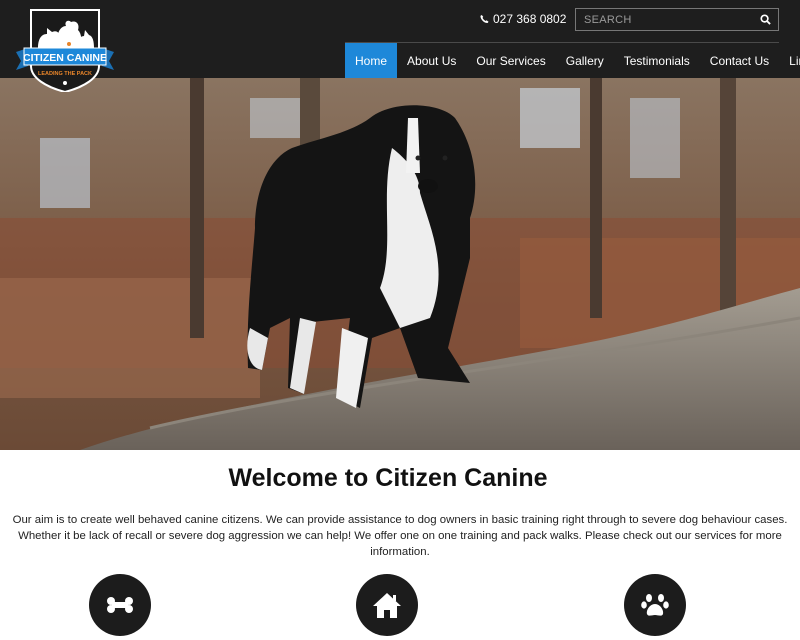 This screenshot has width=800, height=640. Describe the element at coordinates (484, 19) in the screenshot. I see `phone-icon` at that location.